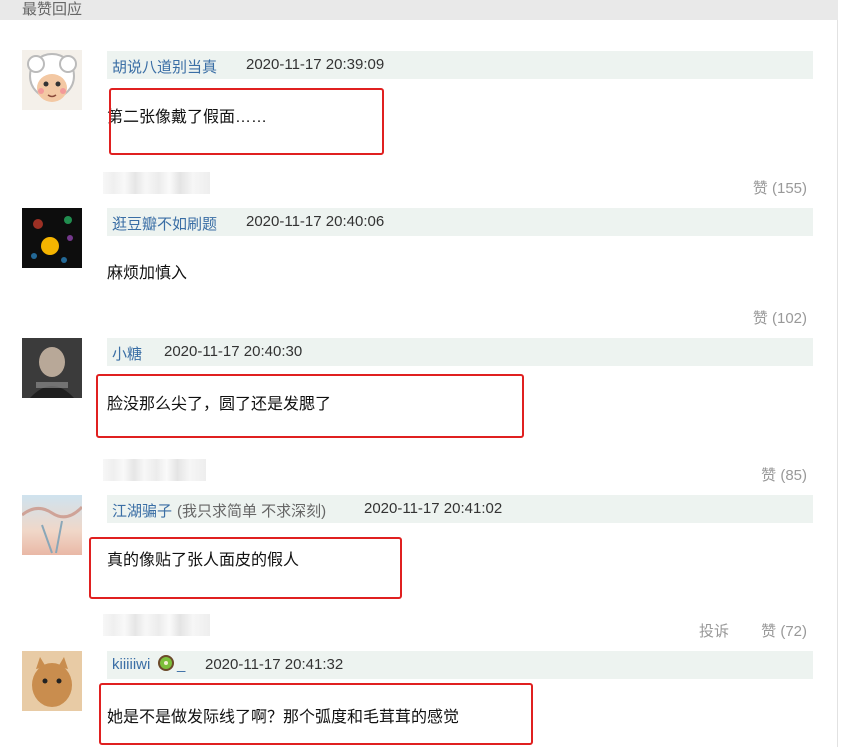 Image resolution: width=848 pixels, height=747 pixels. I want to click on section-header: 最赞回应, so click(419, 10).